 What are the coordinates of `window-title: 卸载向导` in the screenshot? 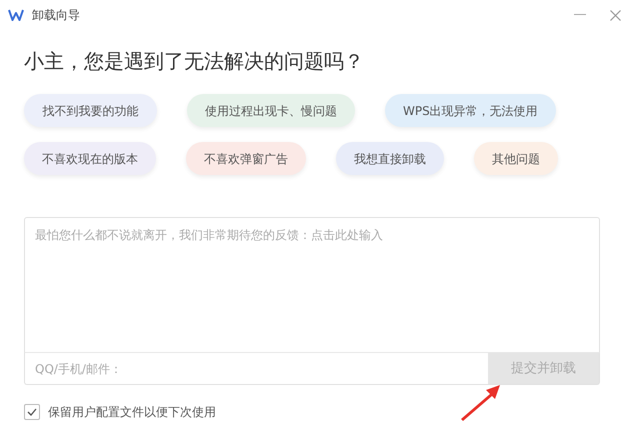 It's located at (56, 15).